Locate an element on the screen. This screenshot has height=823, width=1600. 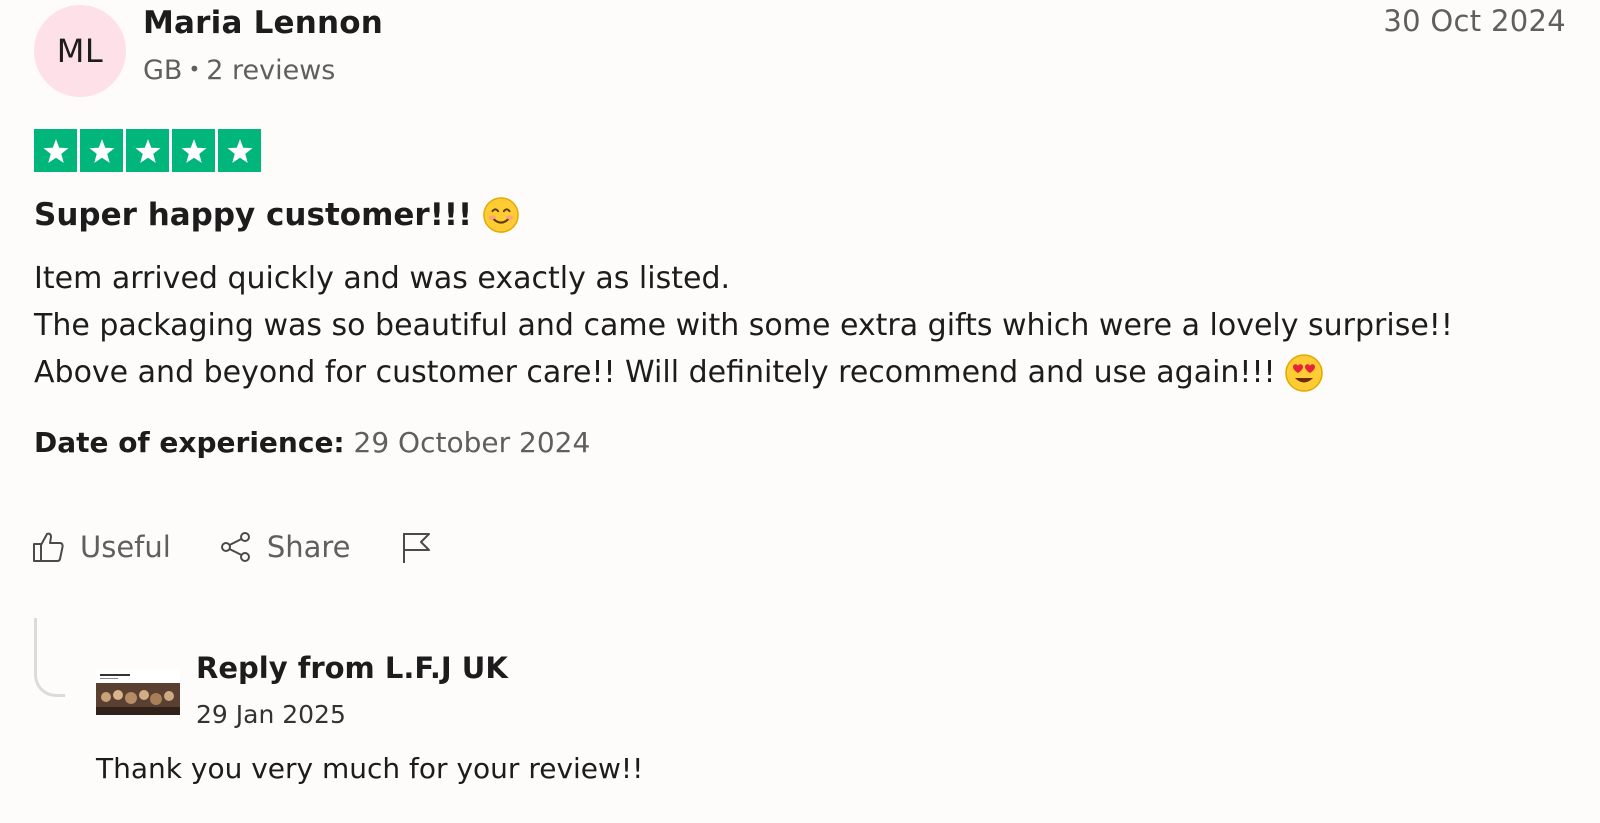
useful-label: Useful is located at coordinates (125, 547).